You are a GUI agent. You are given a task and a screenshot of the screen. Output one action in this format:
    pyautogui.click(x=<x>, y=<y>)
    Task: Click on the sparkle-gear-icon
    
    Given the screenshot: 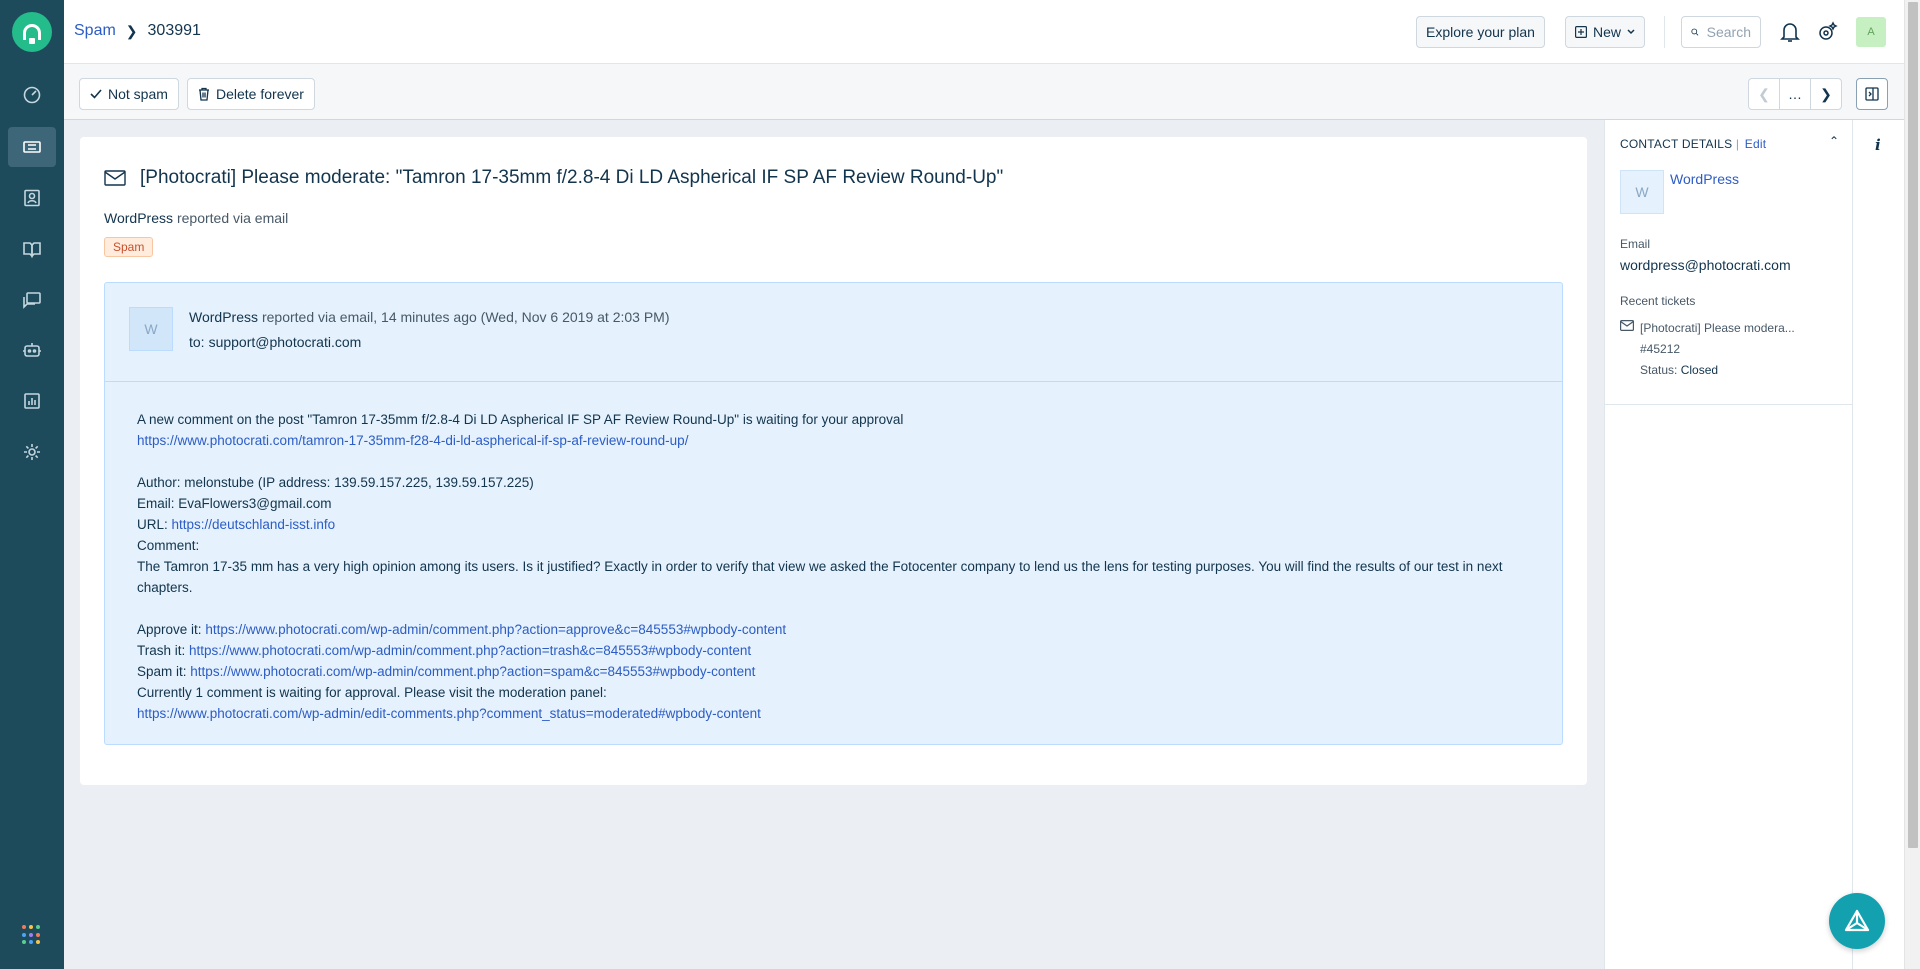 What is the action you would take?
    pyautogui.click(x=1828, y=30)
    